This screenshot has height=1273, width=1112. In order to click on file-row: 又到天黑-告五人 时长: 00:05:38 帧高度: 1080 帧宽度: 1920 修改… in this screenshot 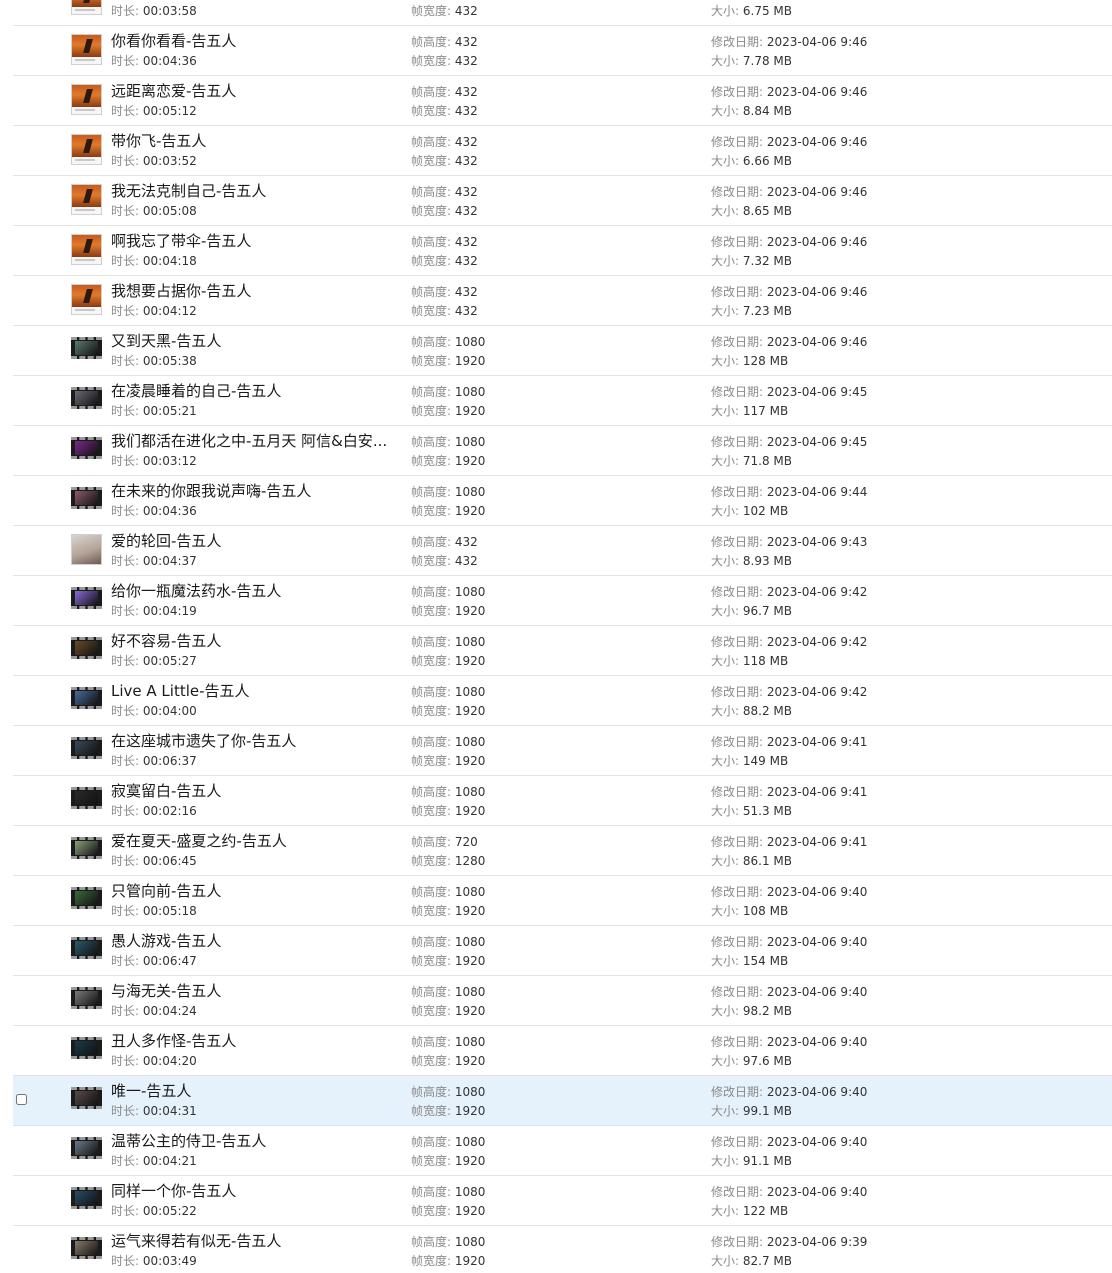, I will do `click(562, 351)`.